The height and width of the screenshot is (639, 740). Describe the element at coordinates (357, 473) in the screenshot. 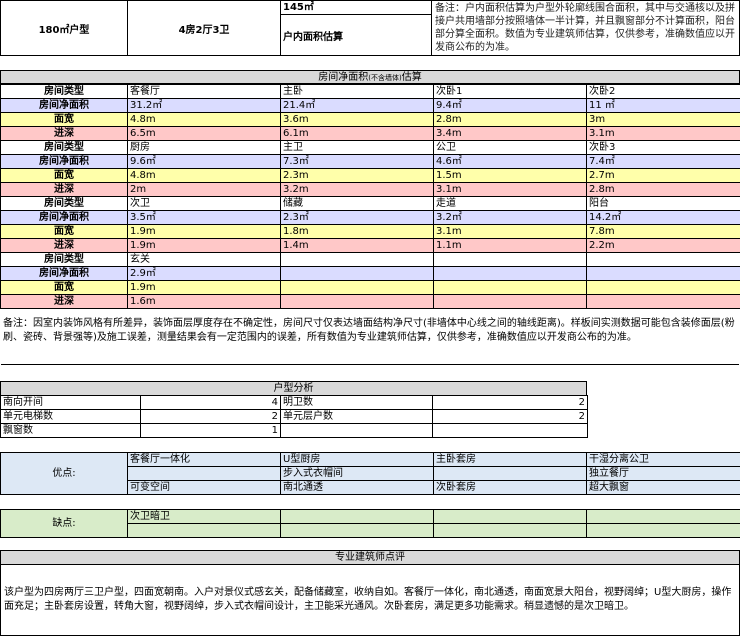

I see `pros-item: 步入式衣帽间` at that location.